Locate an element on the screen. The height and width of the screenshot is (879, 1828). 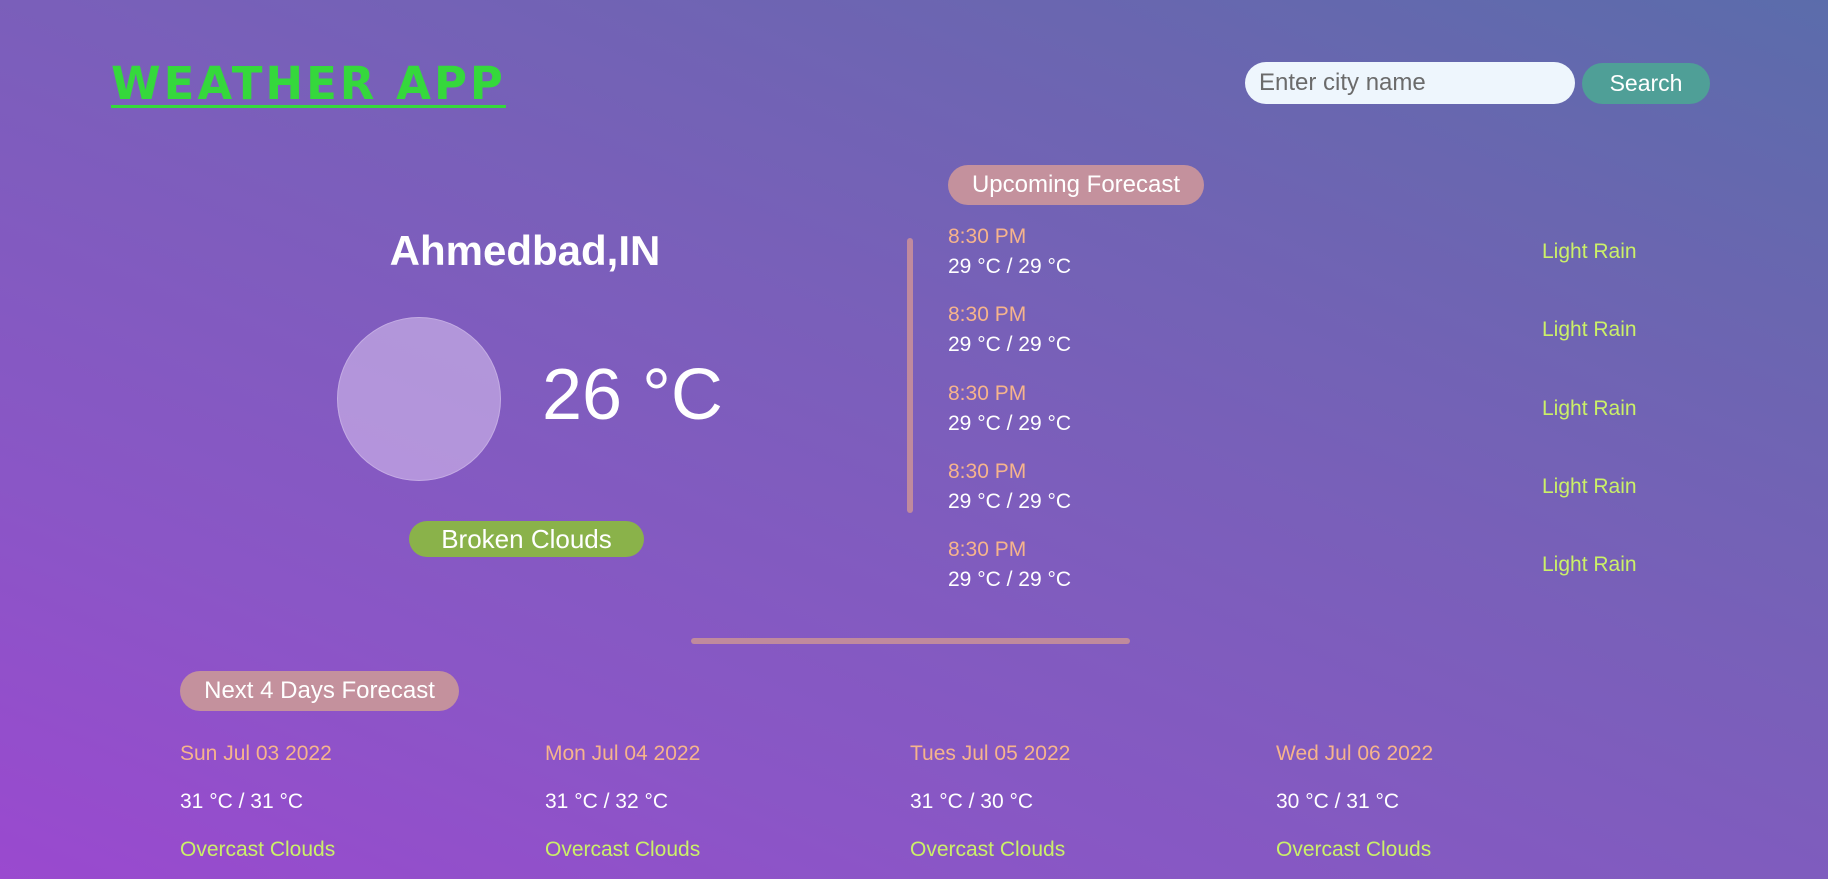
forecast-temps: 31 °C / 30 °C is located at coordinates (972, 801).